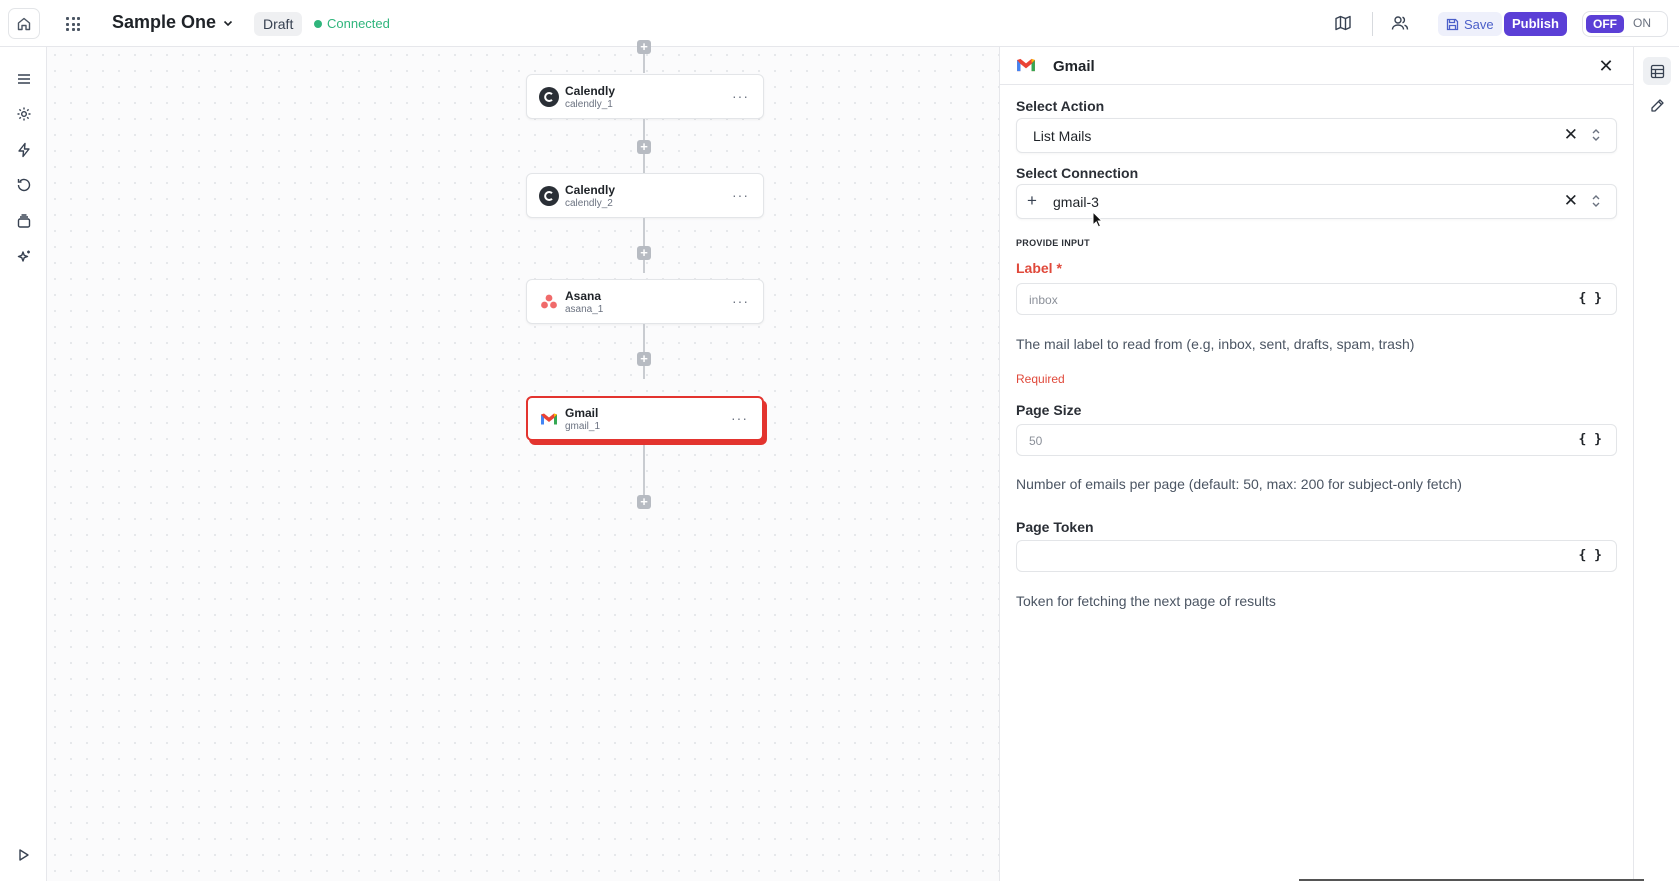 This screenshot has width=1679, height=881. Describe the element at coordinates (1316, 556) in the screenshot. I see `page-token-input: { }` at that location.